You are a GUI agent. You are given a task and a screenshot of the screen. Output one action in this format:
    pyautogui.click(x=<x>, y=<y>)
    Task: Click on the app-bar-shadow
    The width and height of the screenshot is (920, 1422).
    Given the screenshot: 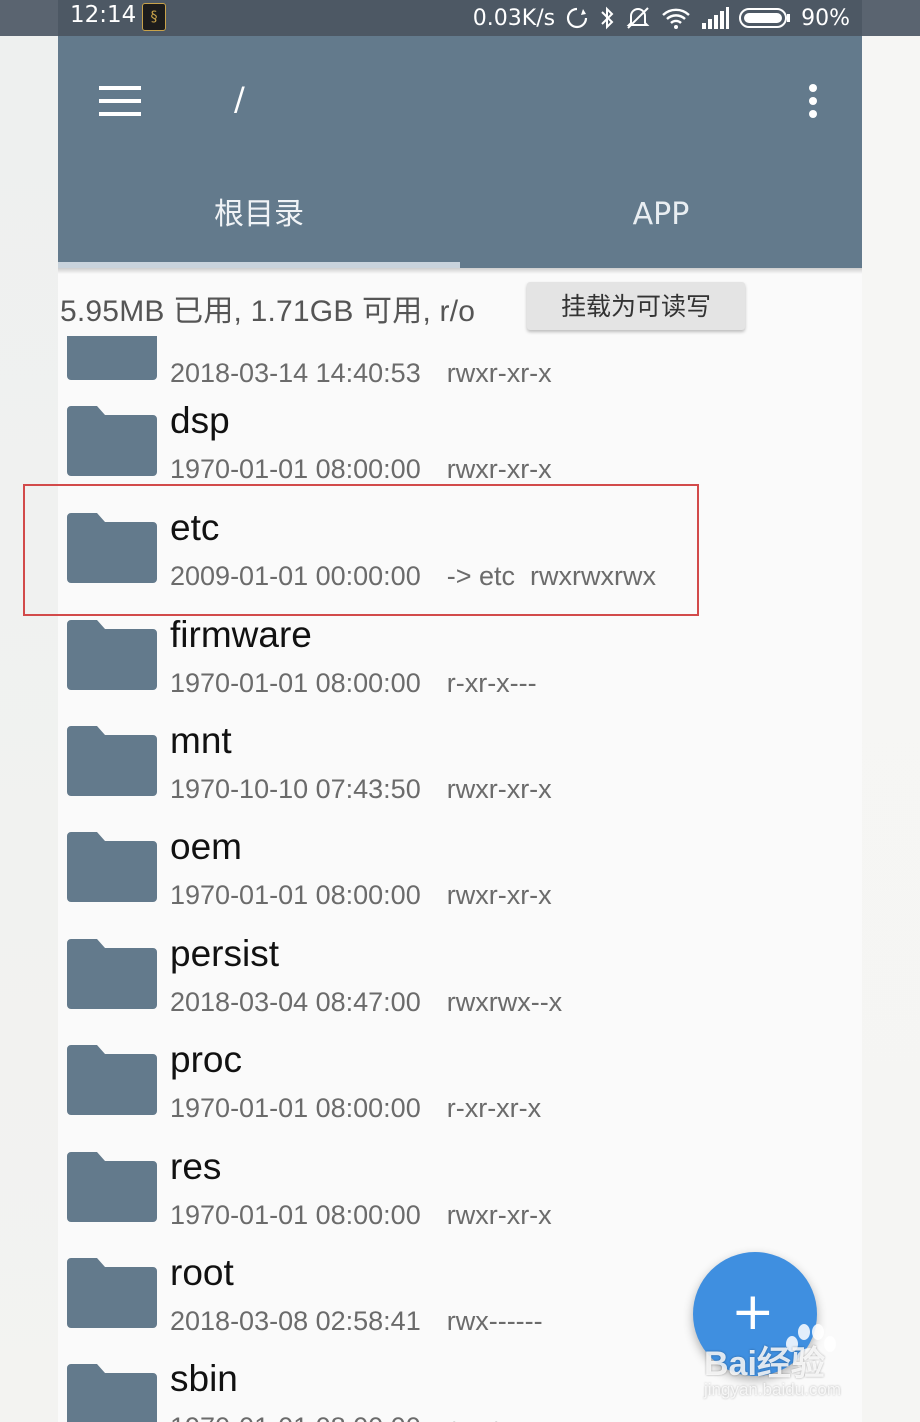 What is the action you would take?
    pyautogui.click(x=460, y=271)
    